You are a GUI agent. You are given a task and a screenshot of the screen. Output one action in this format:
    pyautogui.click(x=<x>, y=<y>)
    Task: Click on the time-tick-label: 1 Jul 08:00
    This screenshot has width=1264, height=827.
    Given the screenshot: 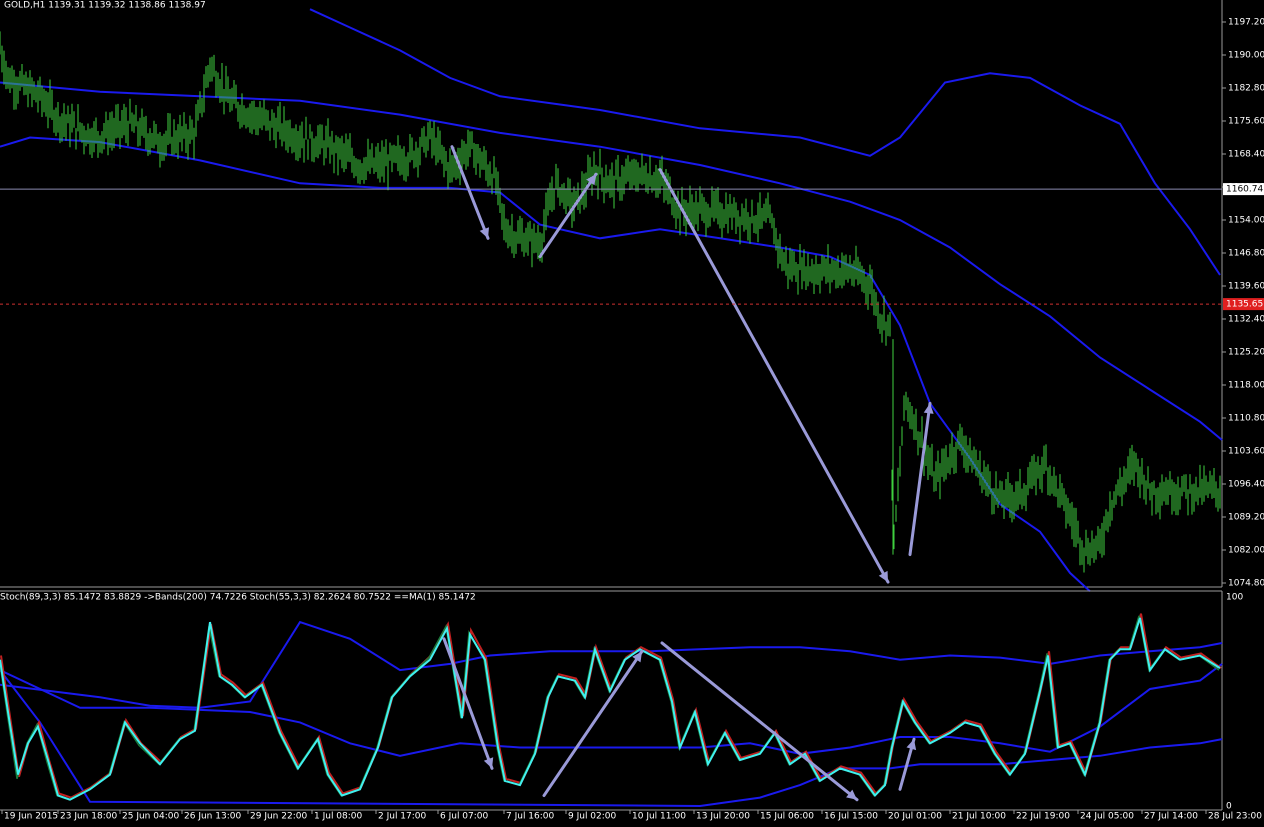 What is the action you would take?
    pyautogui.click(x=338, y=817)
    